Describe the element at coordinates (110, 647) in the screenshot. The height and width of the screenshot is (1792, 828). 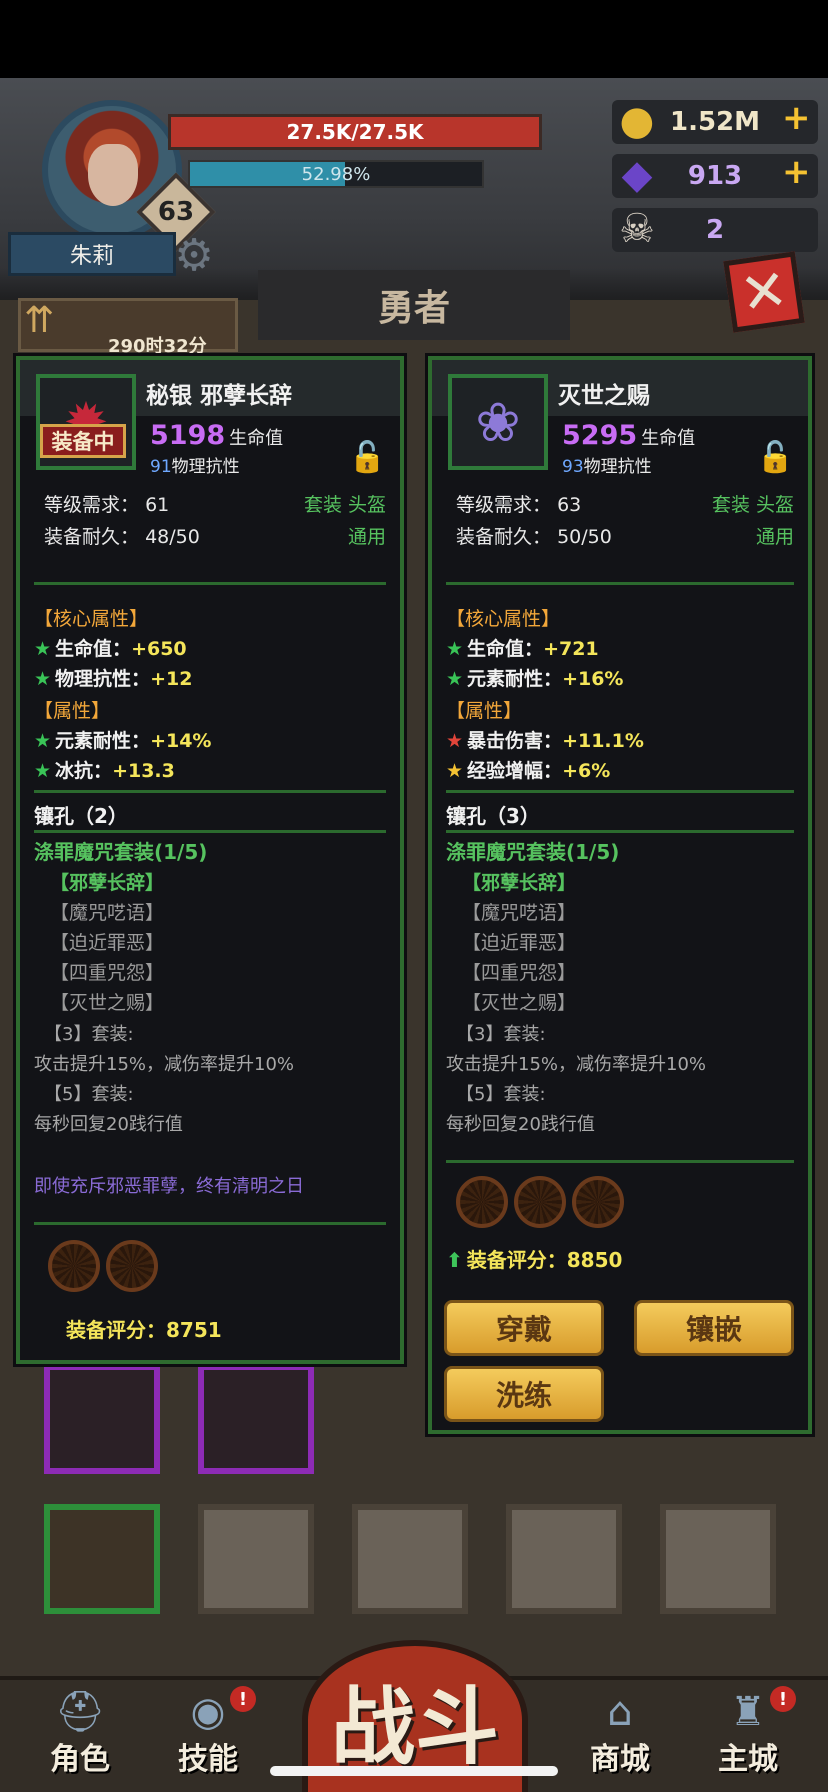
I see `core-attr: ★ 生命值：+650` at that location.